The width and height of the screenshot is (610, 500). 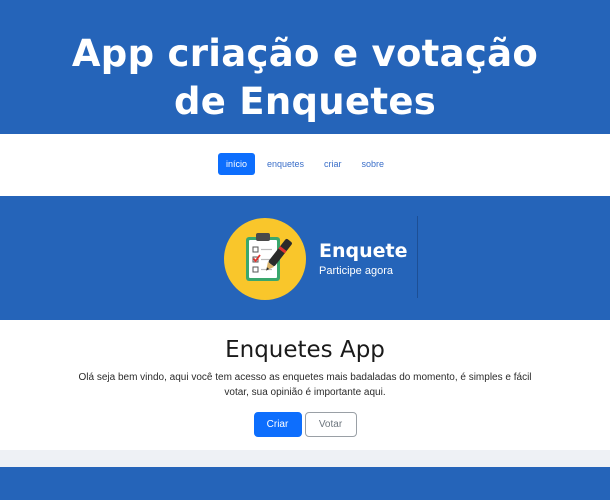 I want to click on nav-link-enquetes: enquetes, so click(x=285, y=164).